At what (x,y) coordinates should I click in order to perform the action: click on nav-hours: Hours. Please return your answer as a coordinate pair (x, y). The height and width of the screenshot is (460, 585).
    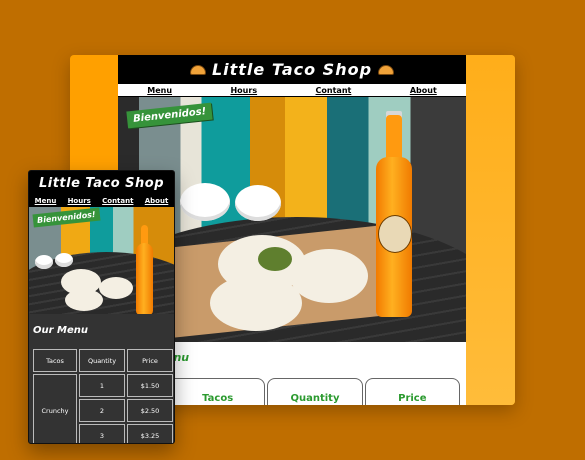
    Looking at the image, I should click on (243, 90).